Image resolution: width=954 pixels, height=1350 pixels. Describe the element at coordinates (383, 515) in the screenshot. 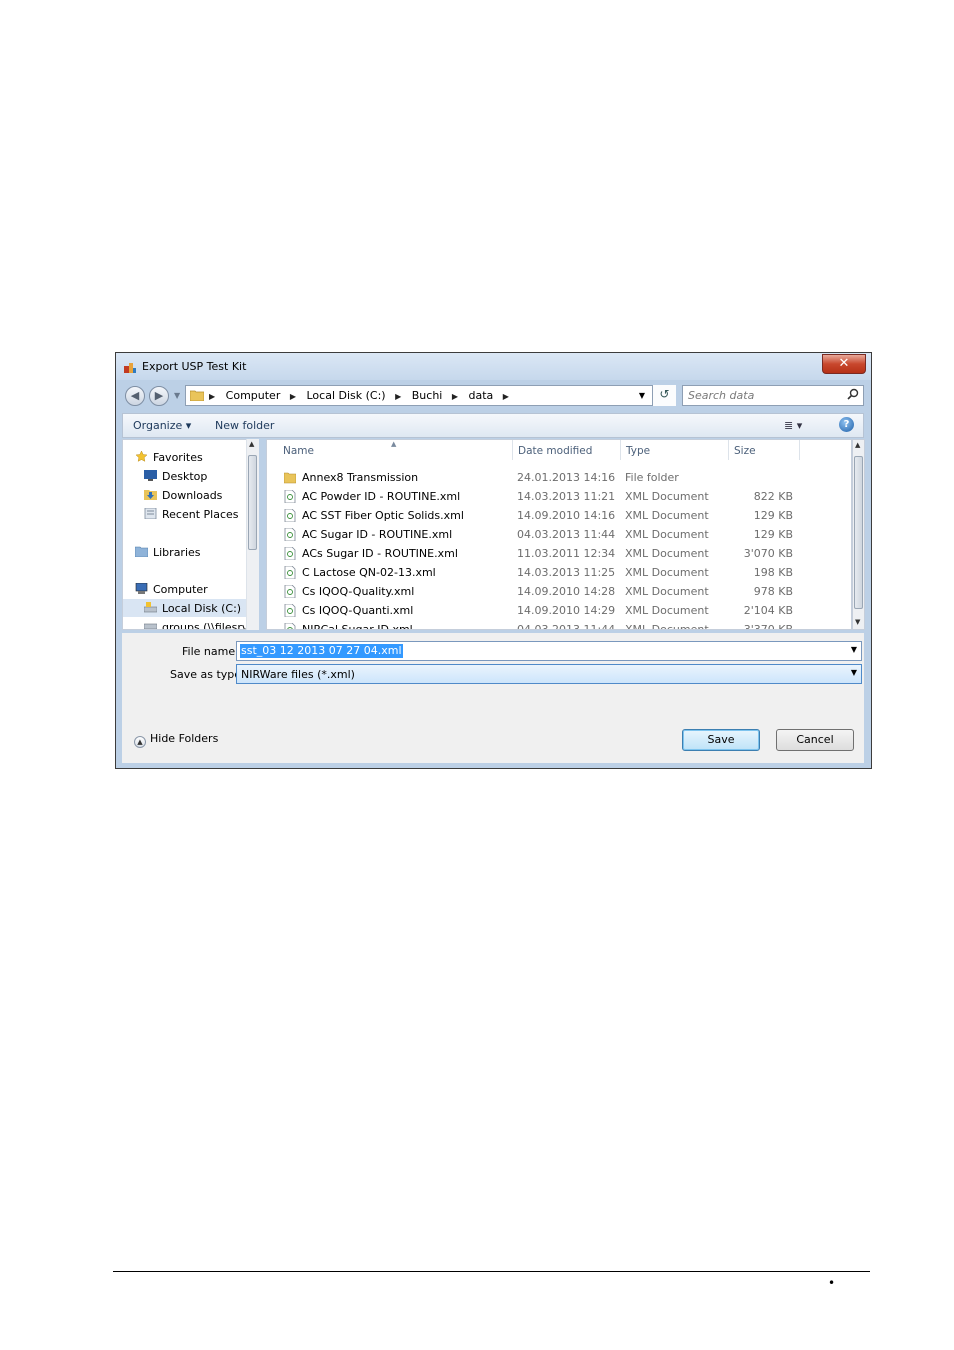

I see `file-name: AC SST Fiber Optic Solids.xml` at that location.